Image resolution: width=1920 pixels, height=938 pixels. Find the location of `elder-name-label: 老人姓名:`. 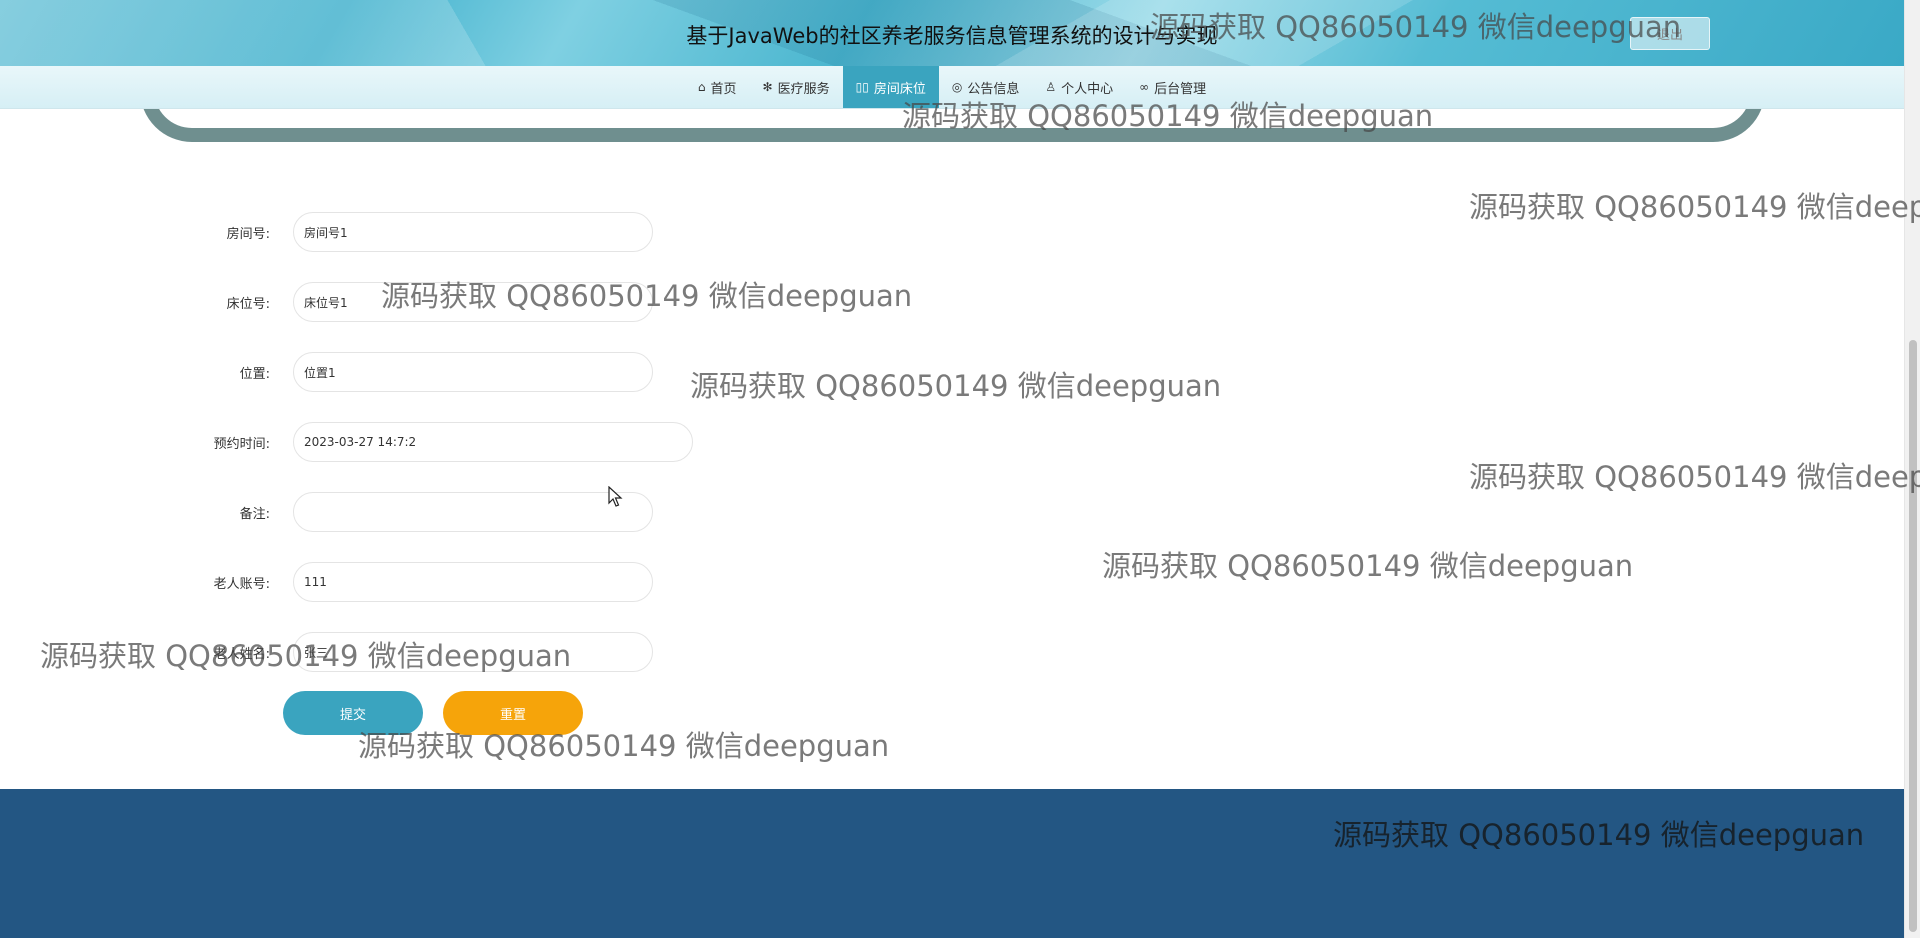

elder-name-label: 老人姓名: is located at coordinates (241, 654).